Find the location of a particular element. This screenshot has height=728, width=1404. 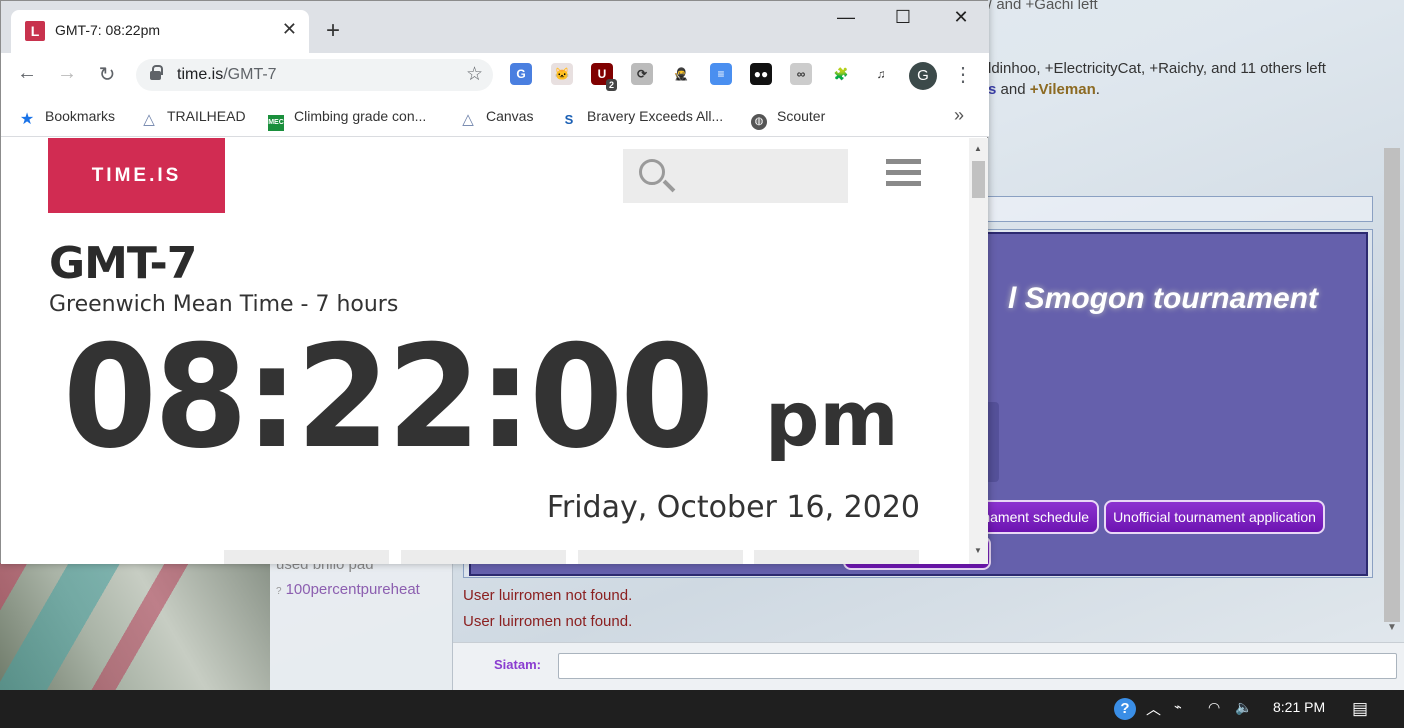

show-hidden-icons-chevron-icon: ︿ is located at coordinates (1153, 708).